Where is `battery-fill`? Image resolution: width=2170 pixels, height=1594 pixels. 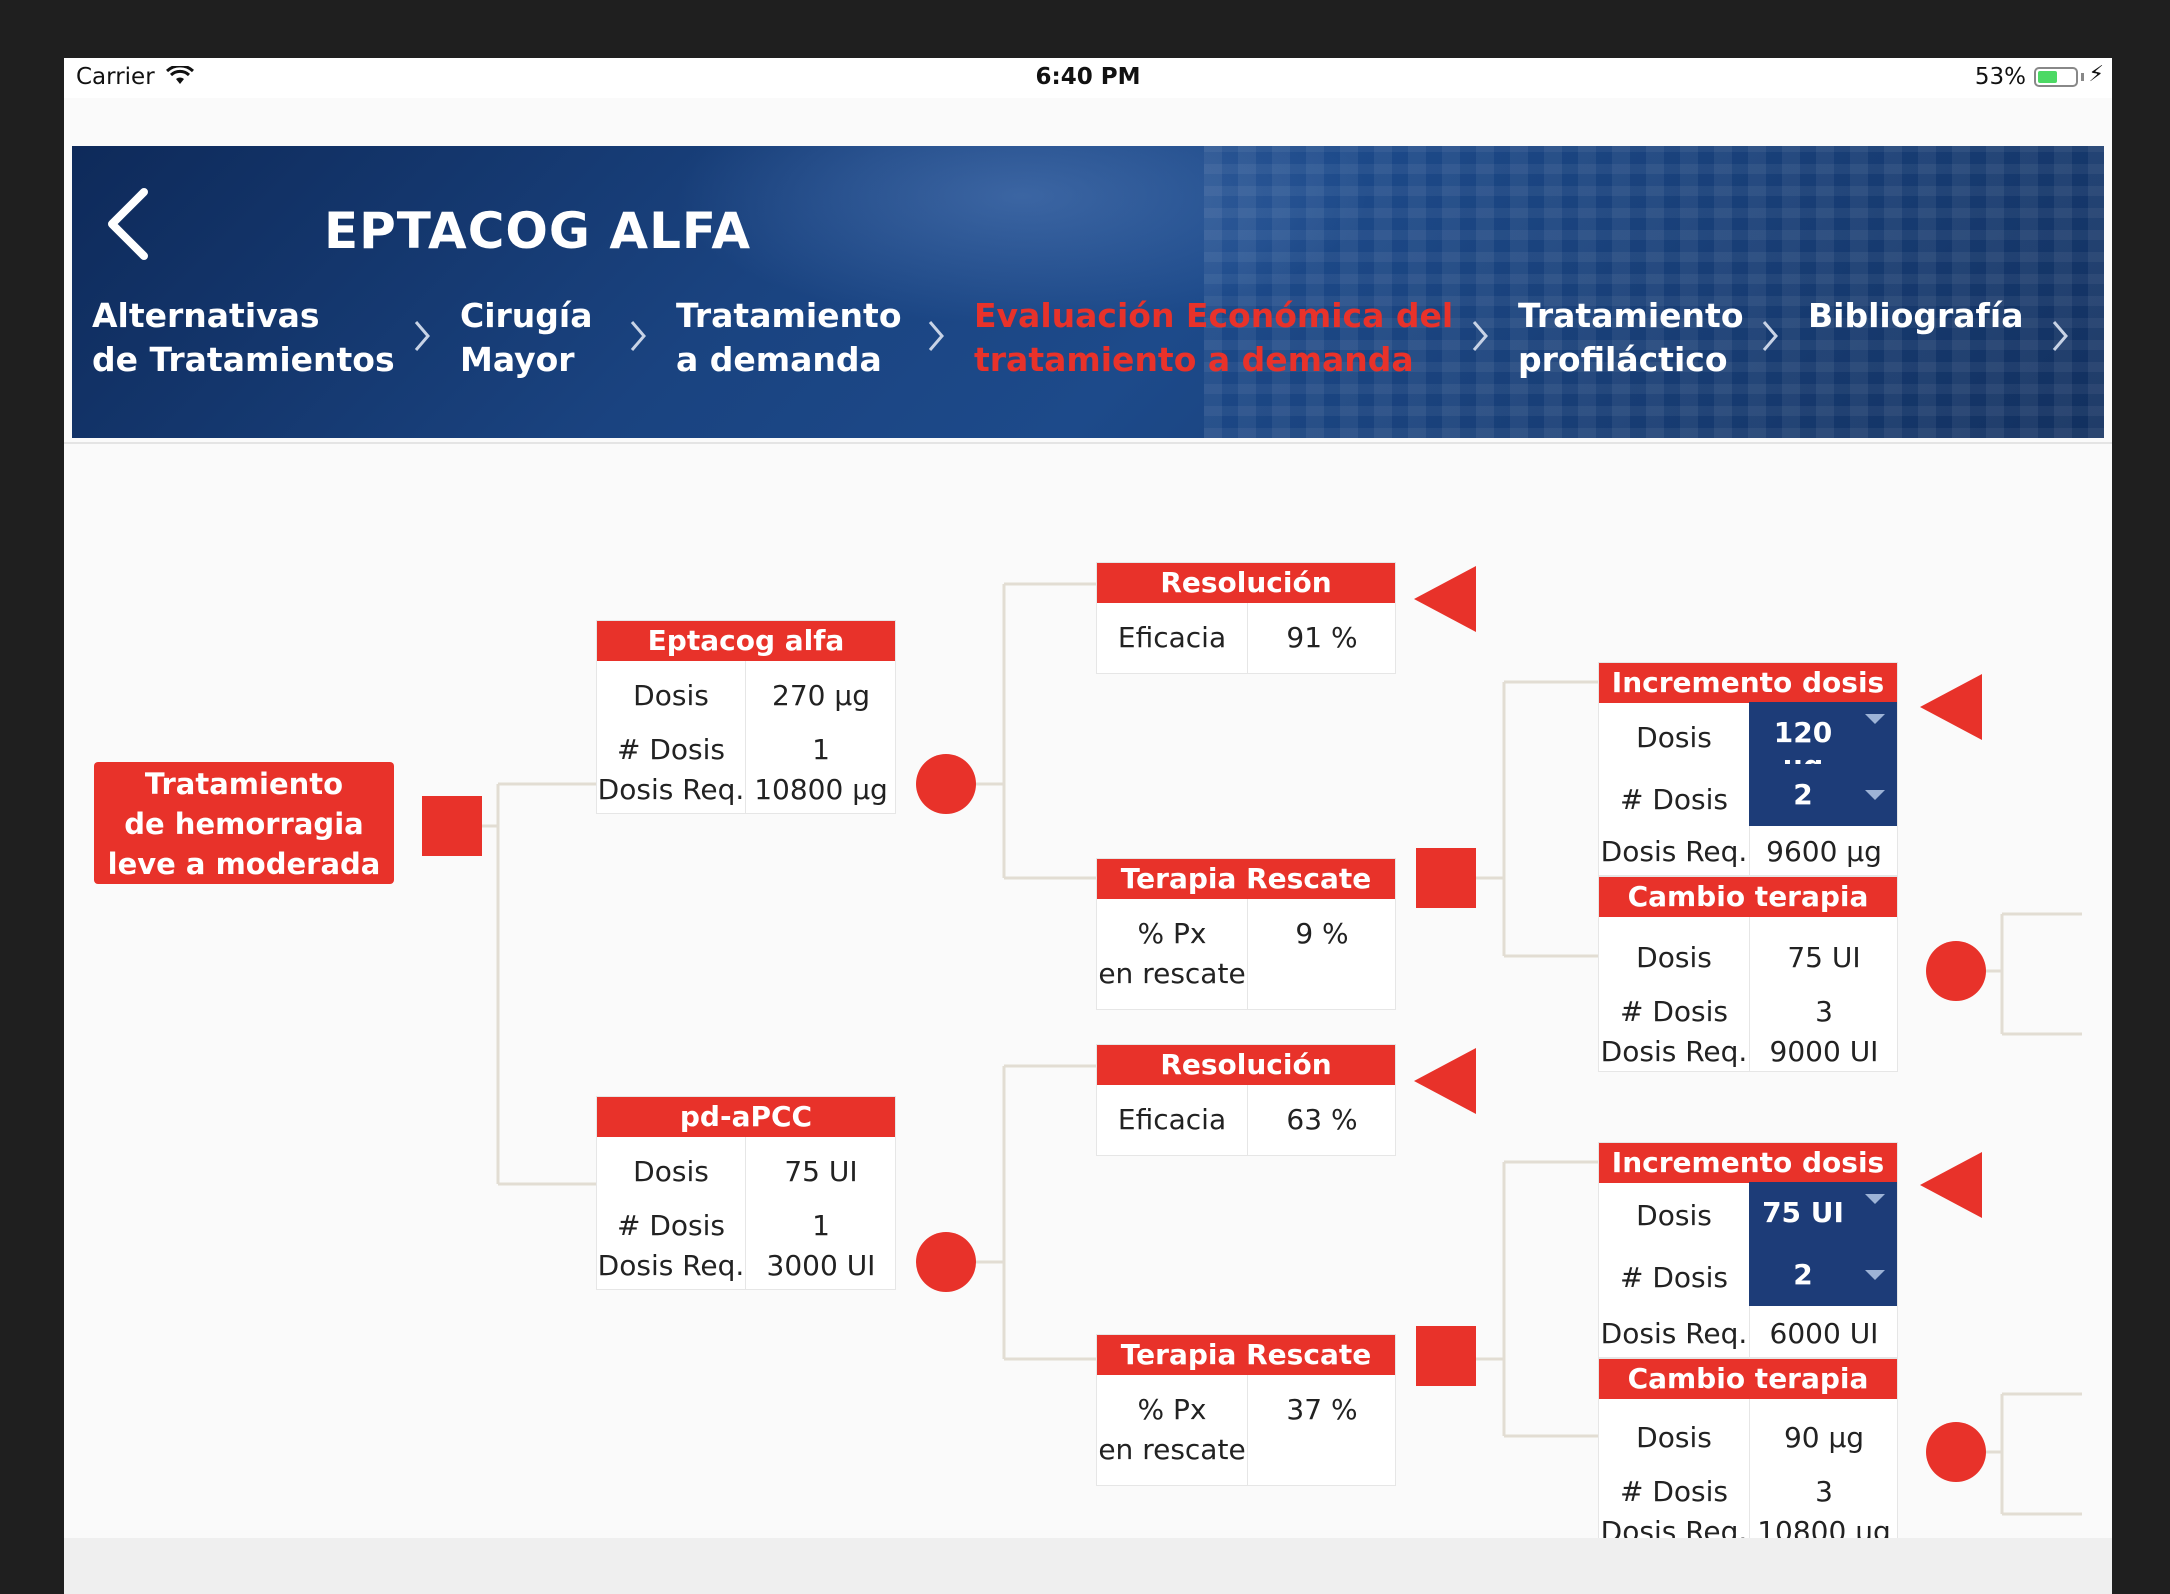 battery-fill is located at coordinates (2047, 77).